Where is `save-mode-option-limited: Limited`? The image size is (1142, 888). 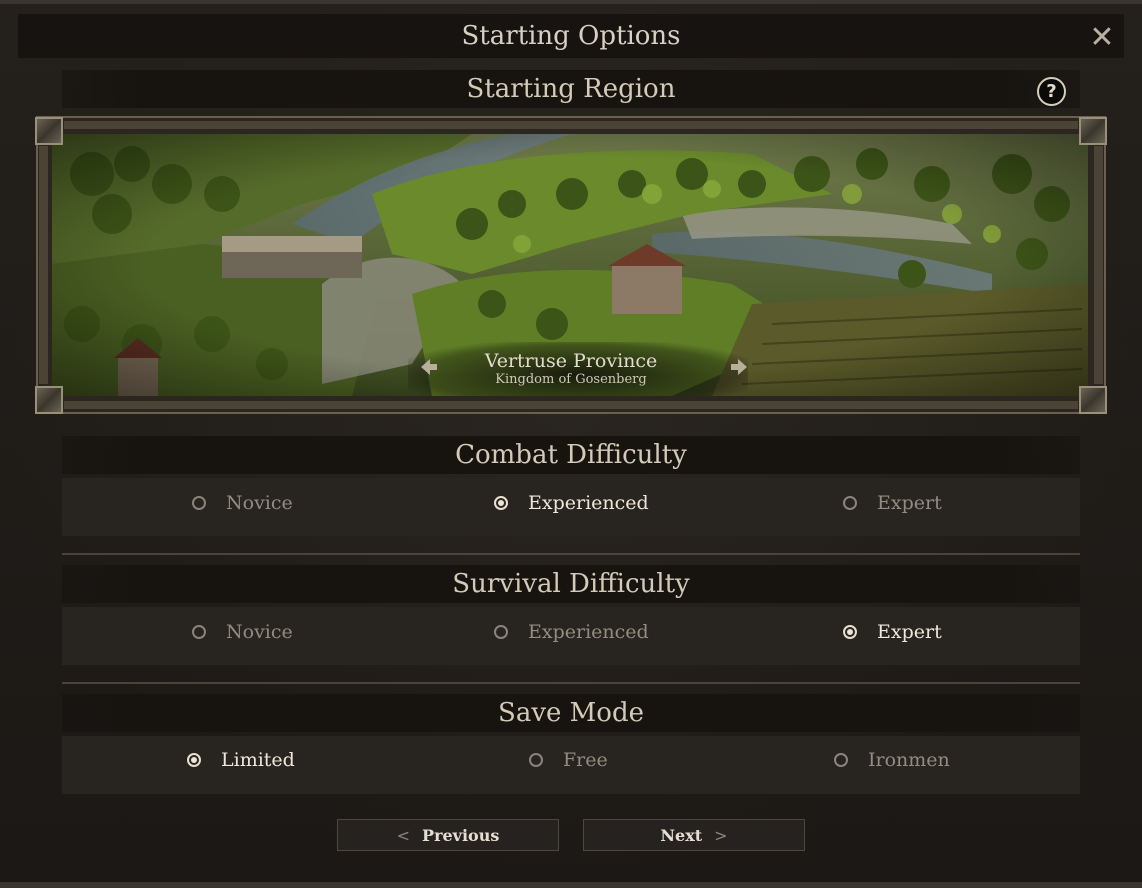 save-mode-option-limited: Limited is located at coordinates (241, 760).